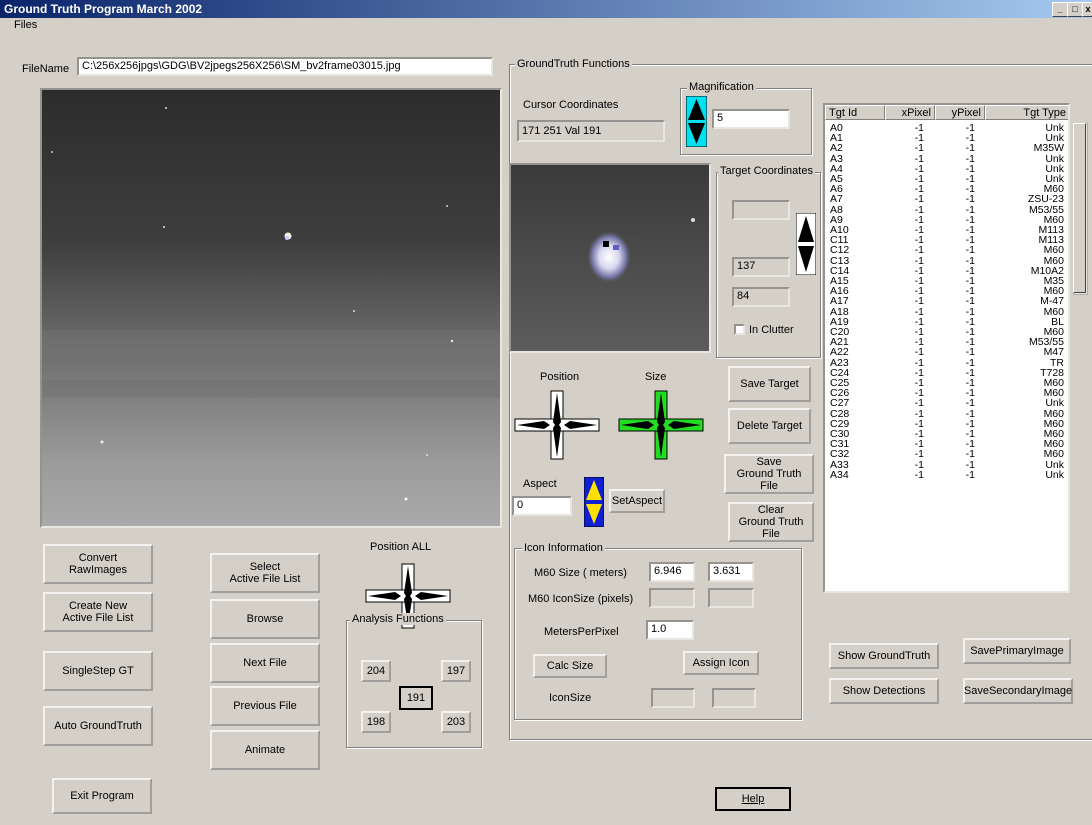  I want to click on table-row: C26 -1 -1 M60, so click(946, 393).